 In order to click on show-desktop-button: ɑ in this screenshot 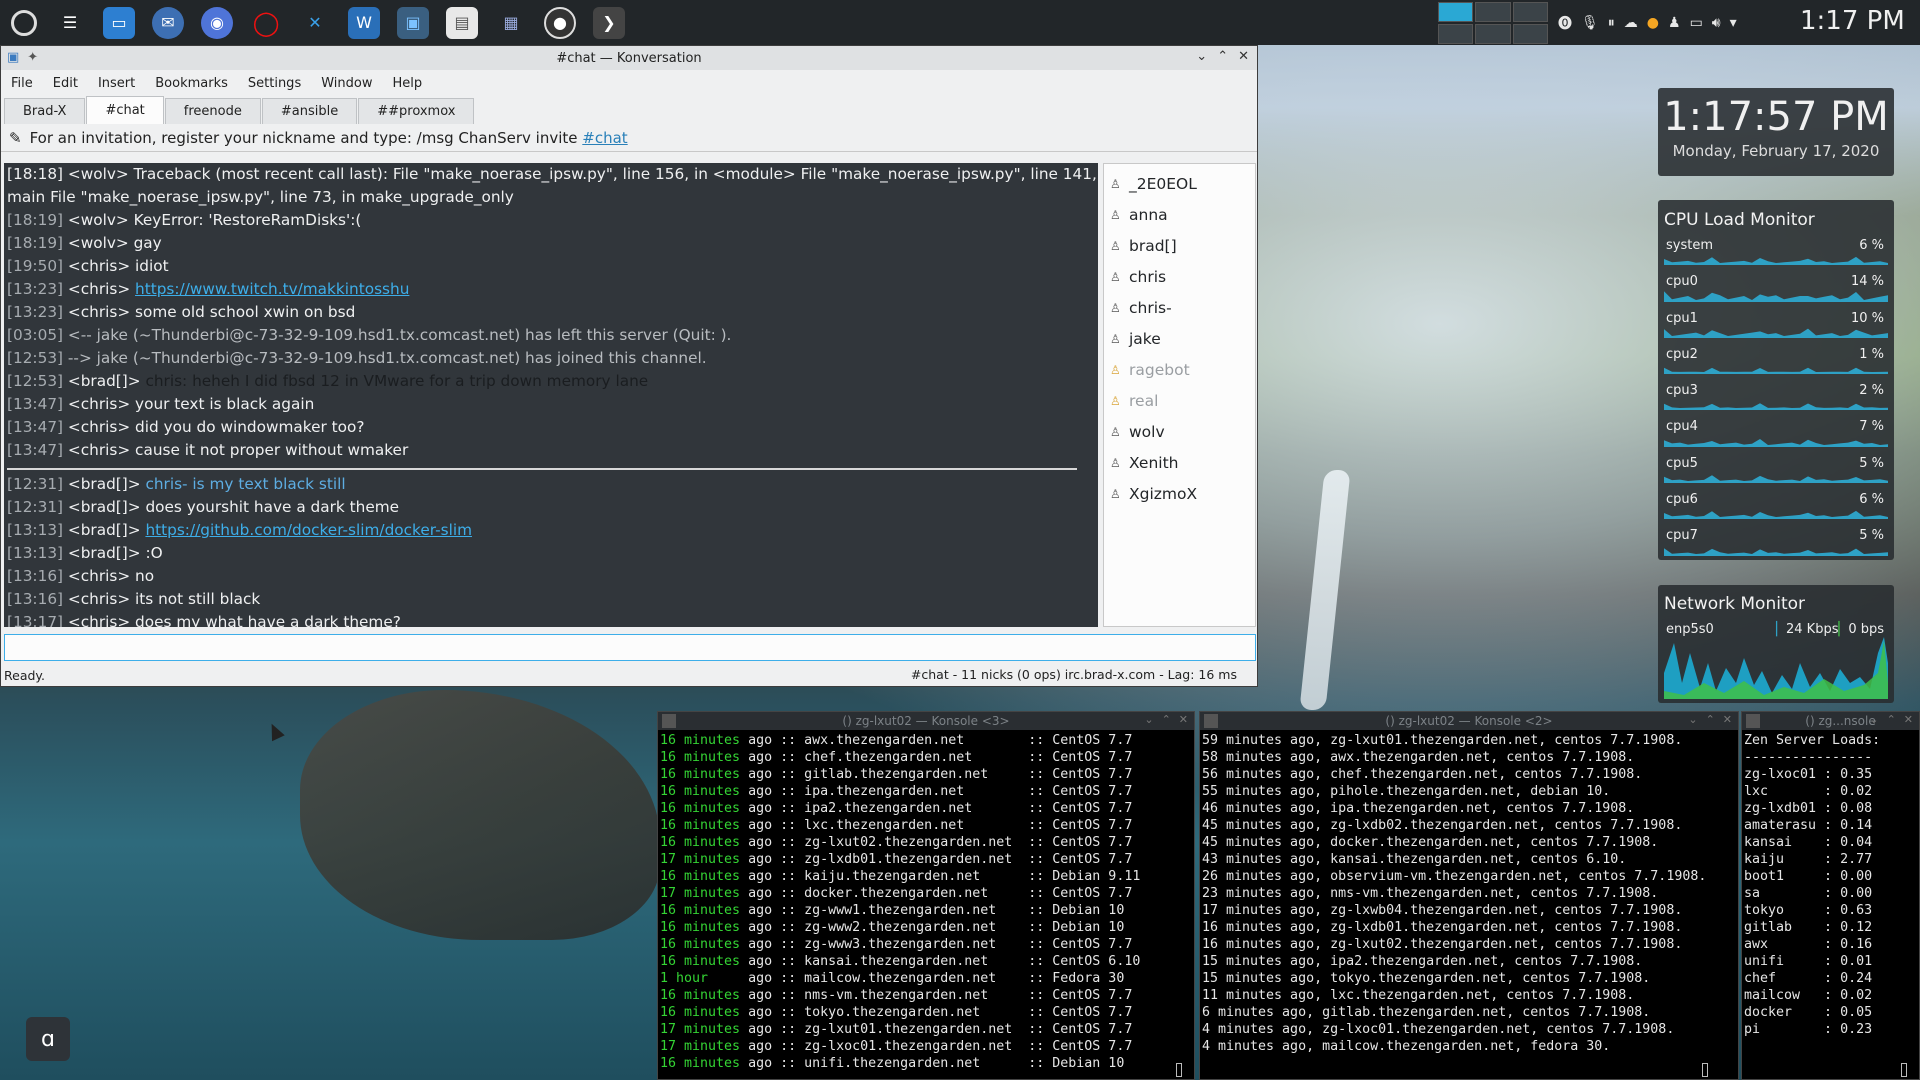, I will do `click(48, 1039)`.